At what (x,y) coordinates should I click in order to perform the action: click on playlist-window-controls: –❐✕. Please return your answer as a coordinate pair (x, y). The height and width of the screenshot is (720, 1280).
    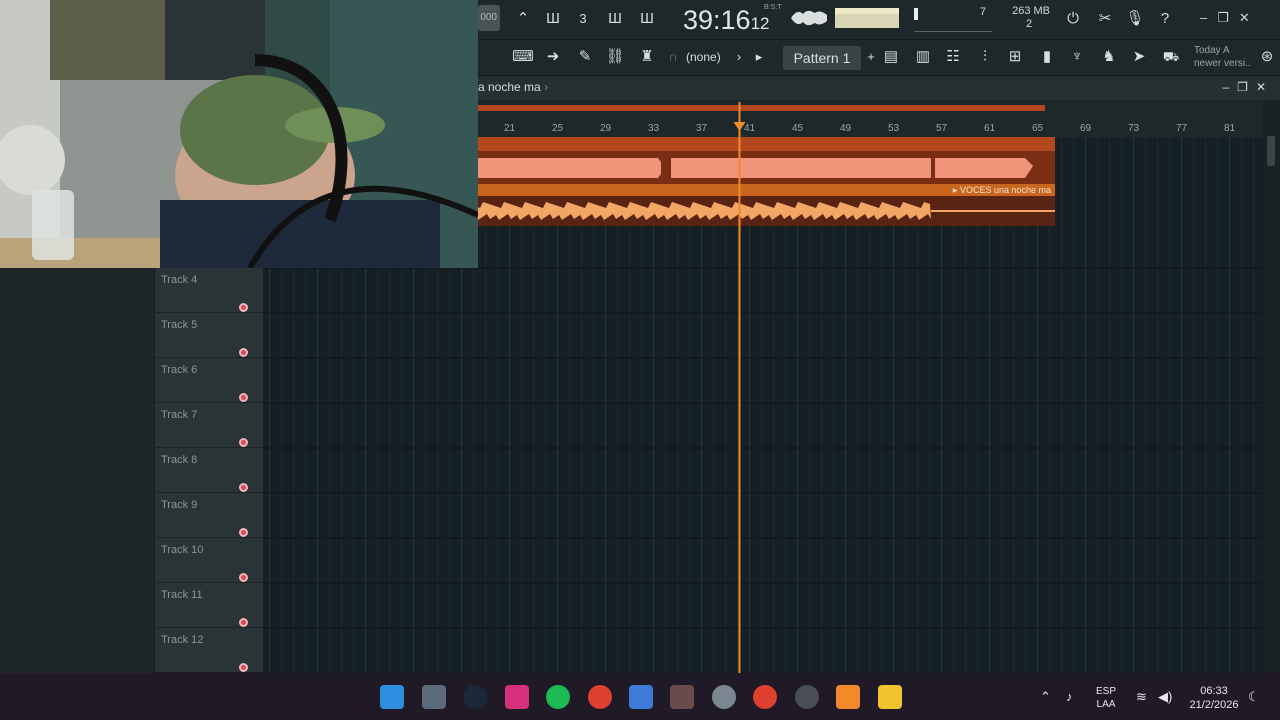
    Looking at the image, I should click on (1248, 87).